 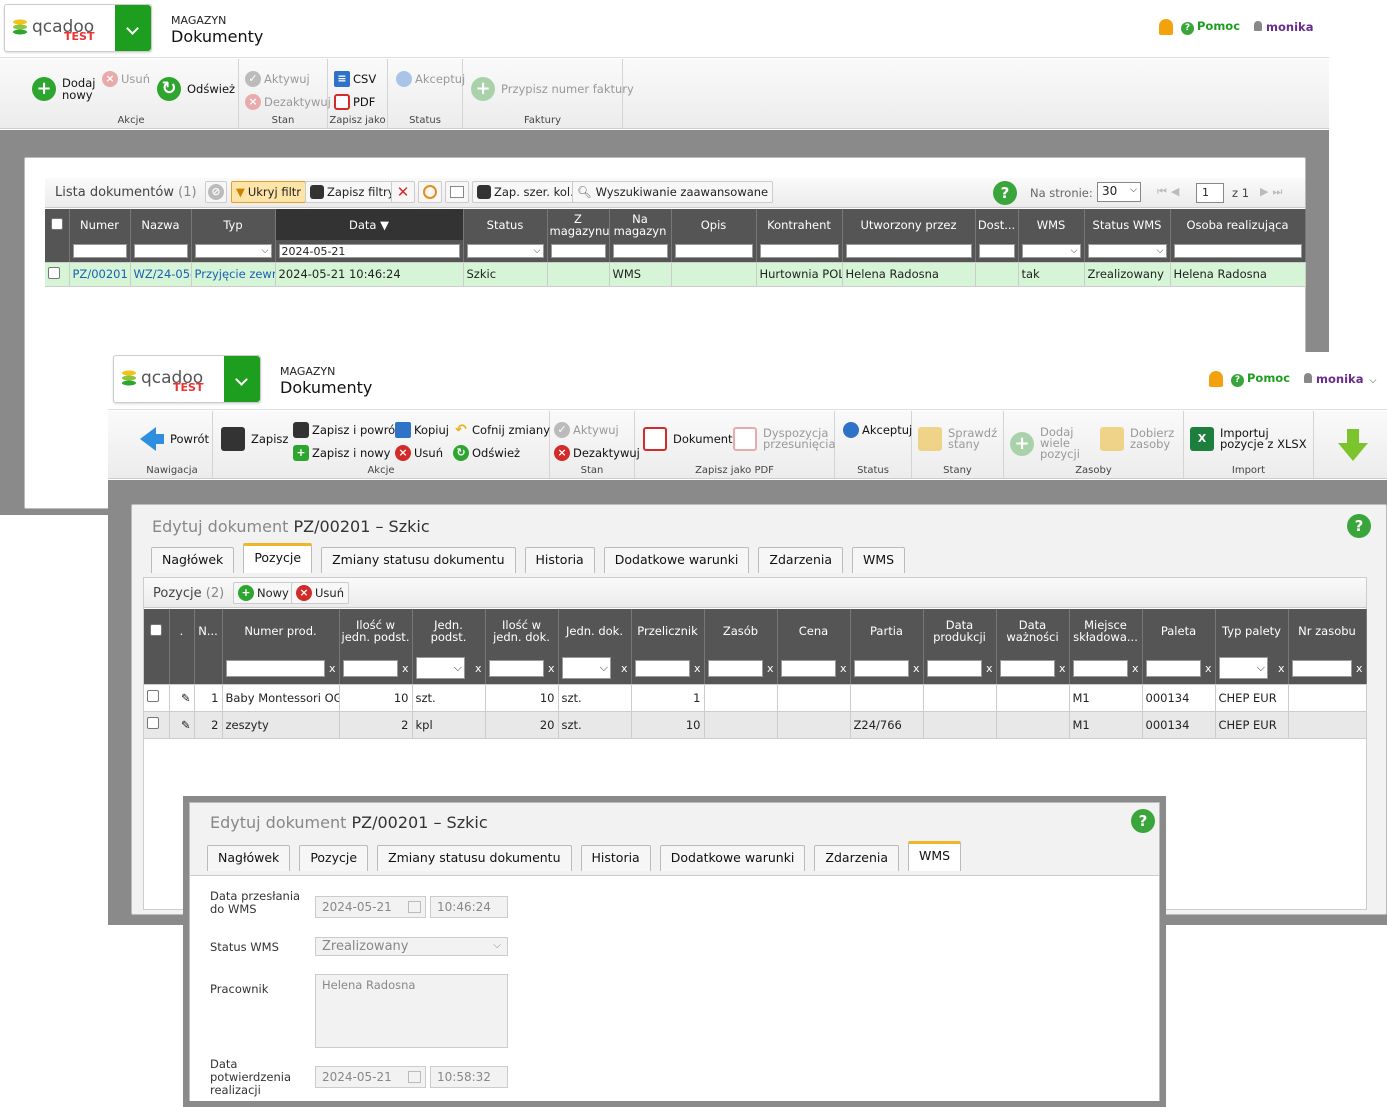 What do you see at coordinates (376, 631) in the screenshot?
I see `col-qty-base: Ilość w jedn. podst.` at bounding box center [376, 631].